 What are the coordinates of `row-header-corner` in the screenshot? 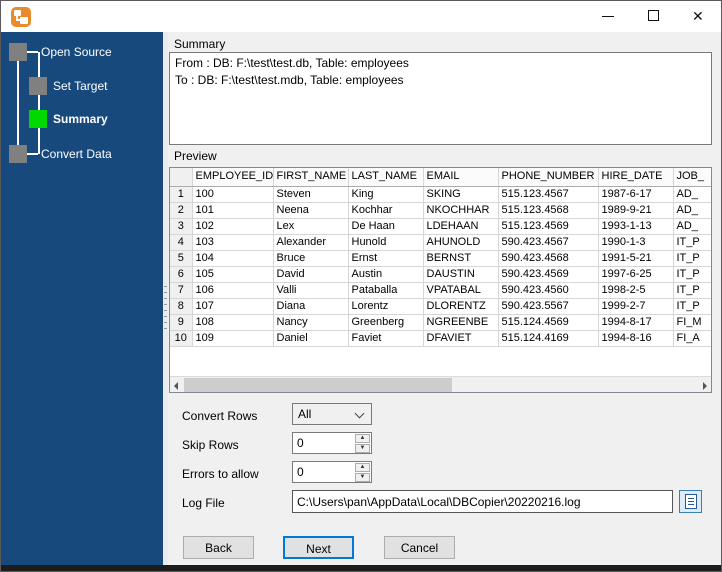 It's located at (181, 177).